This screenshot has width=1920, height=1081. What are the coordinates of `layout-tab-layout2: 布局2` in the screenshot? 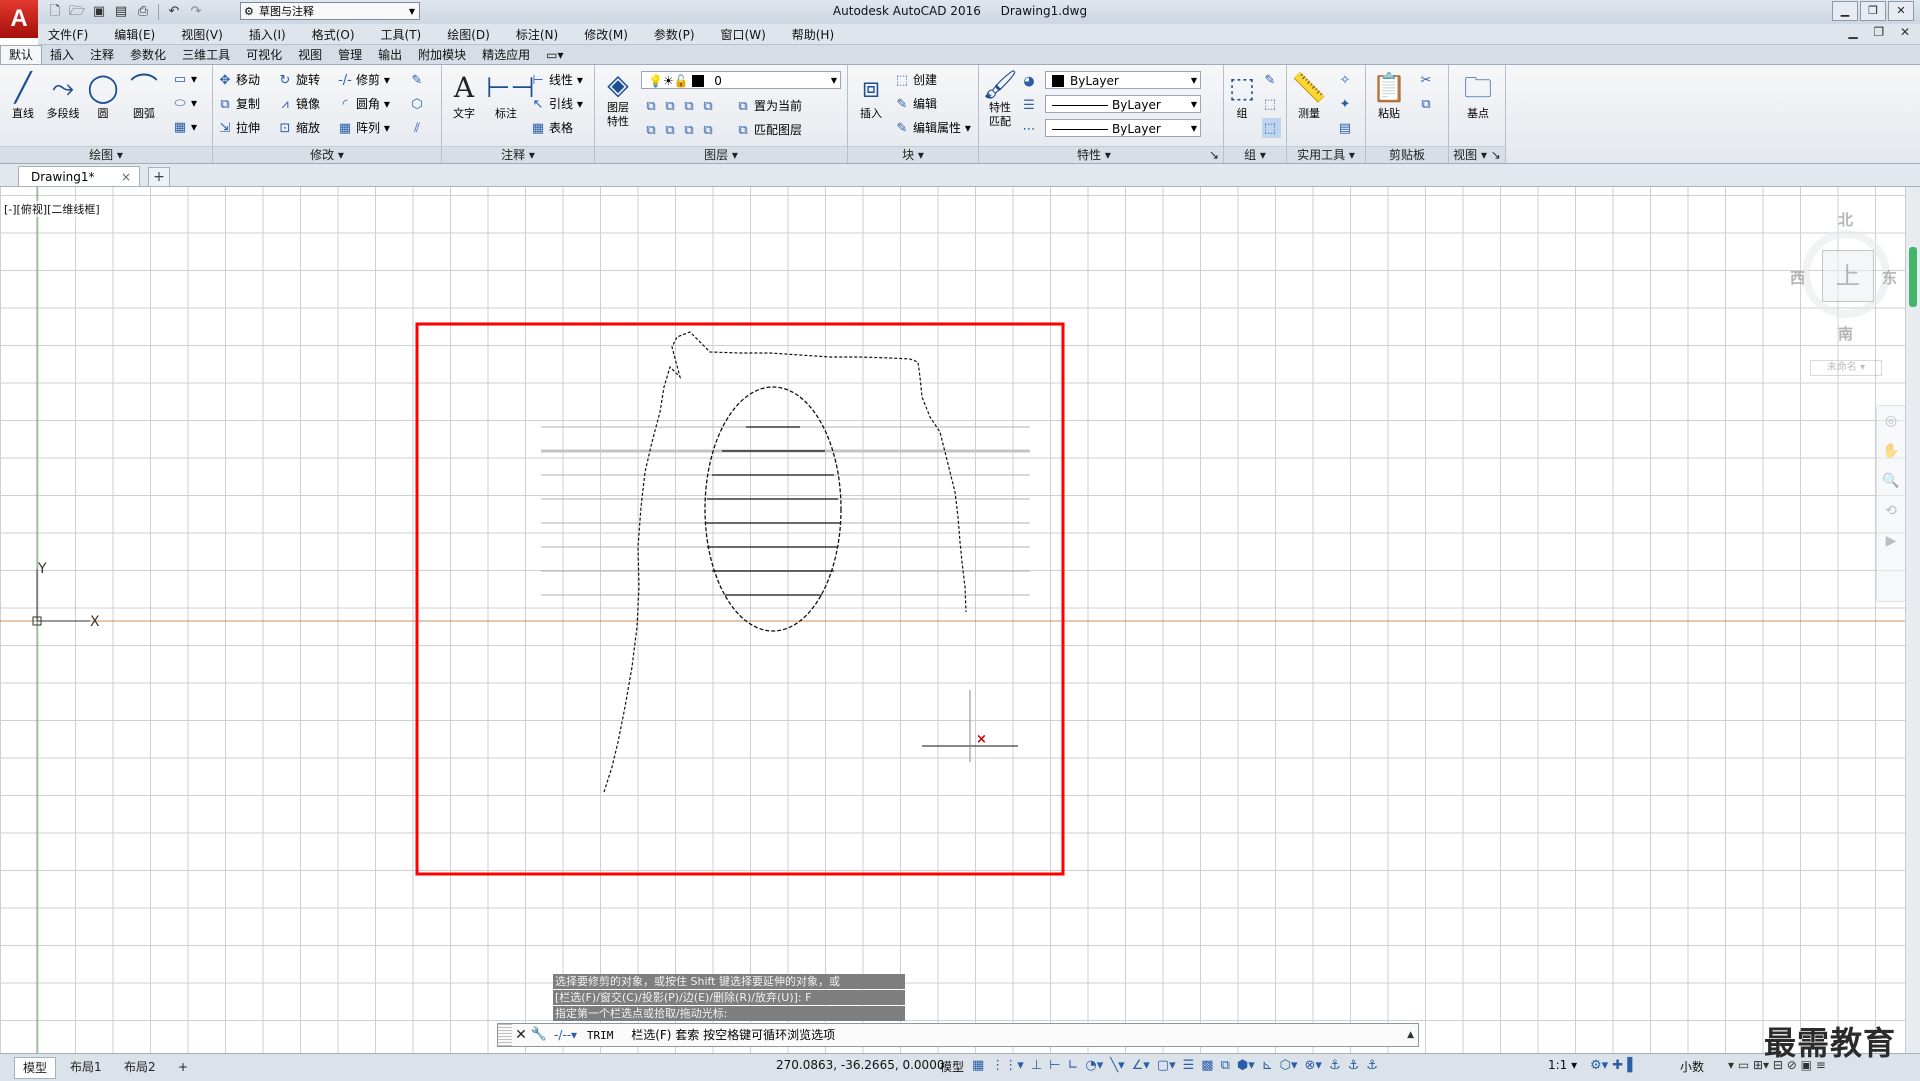 It's located at (140, 1067).